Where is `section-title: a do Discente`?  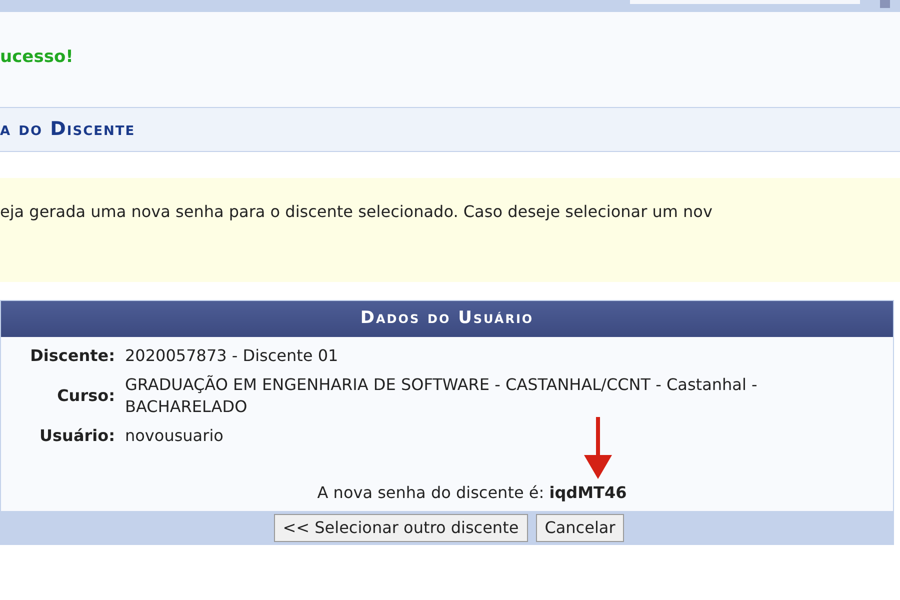 section-title: a do Discente is located at coordinates (68, 129).